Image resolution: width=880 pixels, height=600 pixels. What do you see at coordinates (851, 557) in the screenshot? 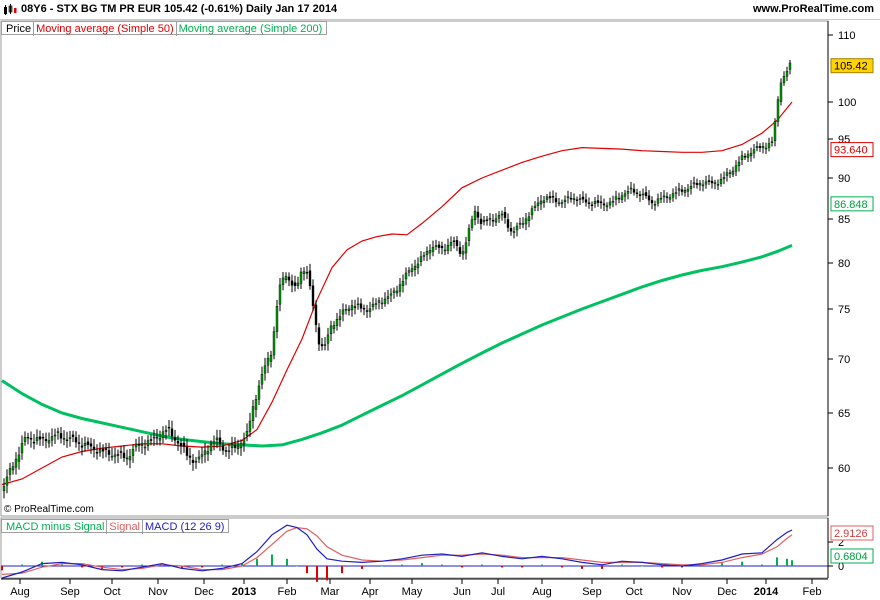
I see `signal-value-label: 0.6804` at bounding box center [851, 557].